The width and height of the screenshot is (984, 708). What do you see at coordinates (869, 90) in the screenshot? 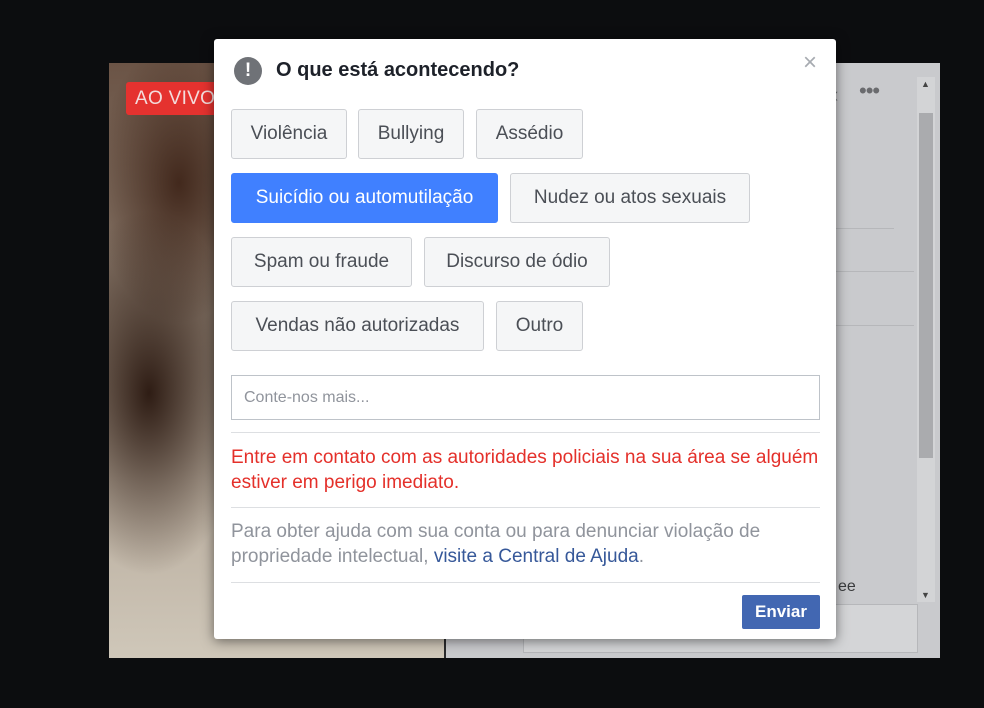
I see `more-options-icon: •••` at bounding box center [869, 90].